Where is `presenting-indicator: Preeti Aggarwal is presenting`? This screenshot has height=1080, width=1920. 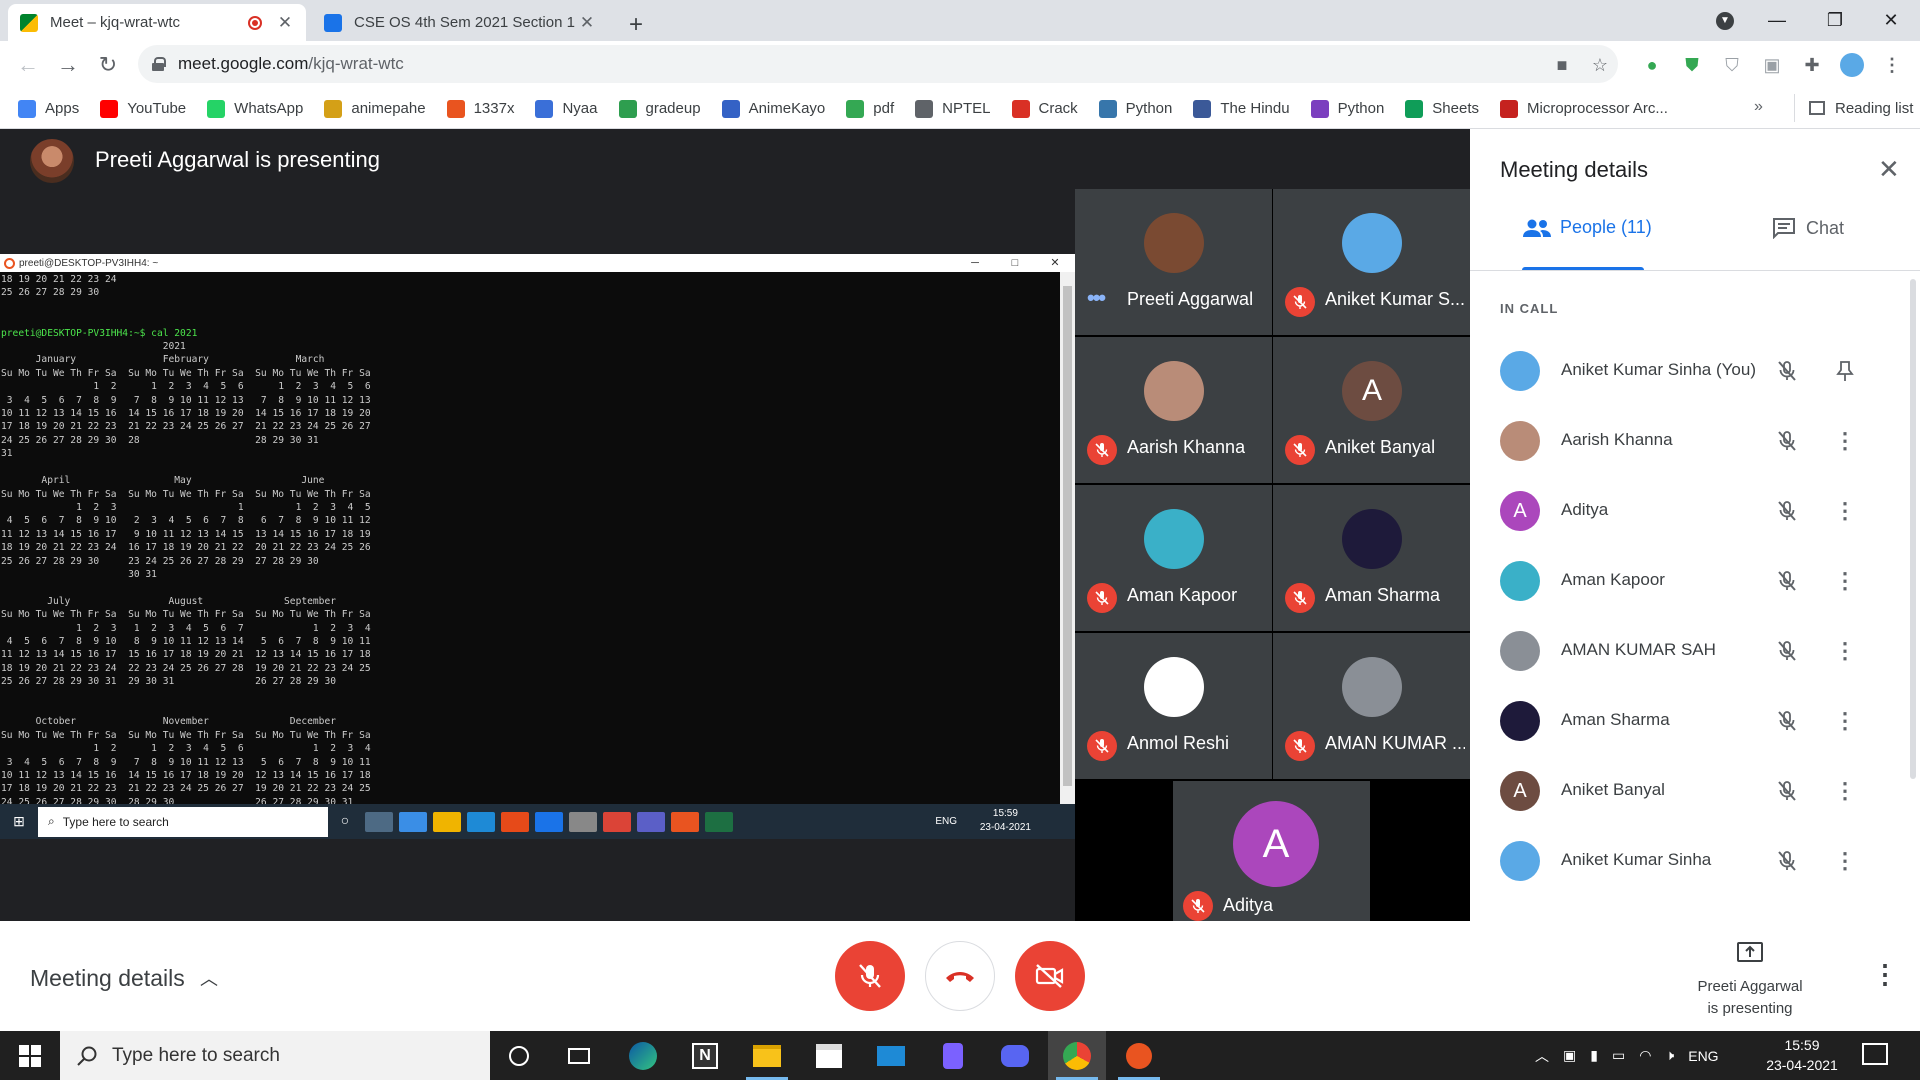
presenting-indicator: Preeti Aggarwal is presenting is located at coordinates (1750, 980).